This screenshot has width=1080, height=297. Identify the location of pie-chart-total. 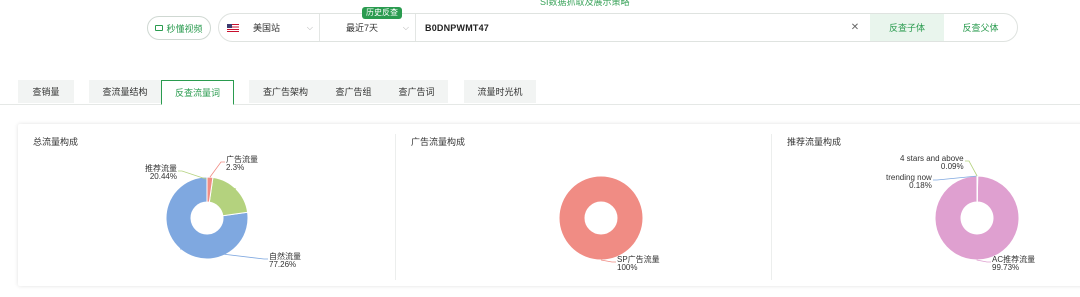
(216, 210).